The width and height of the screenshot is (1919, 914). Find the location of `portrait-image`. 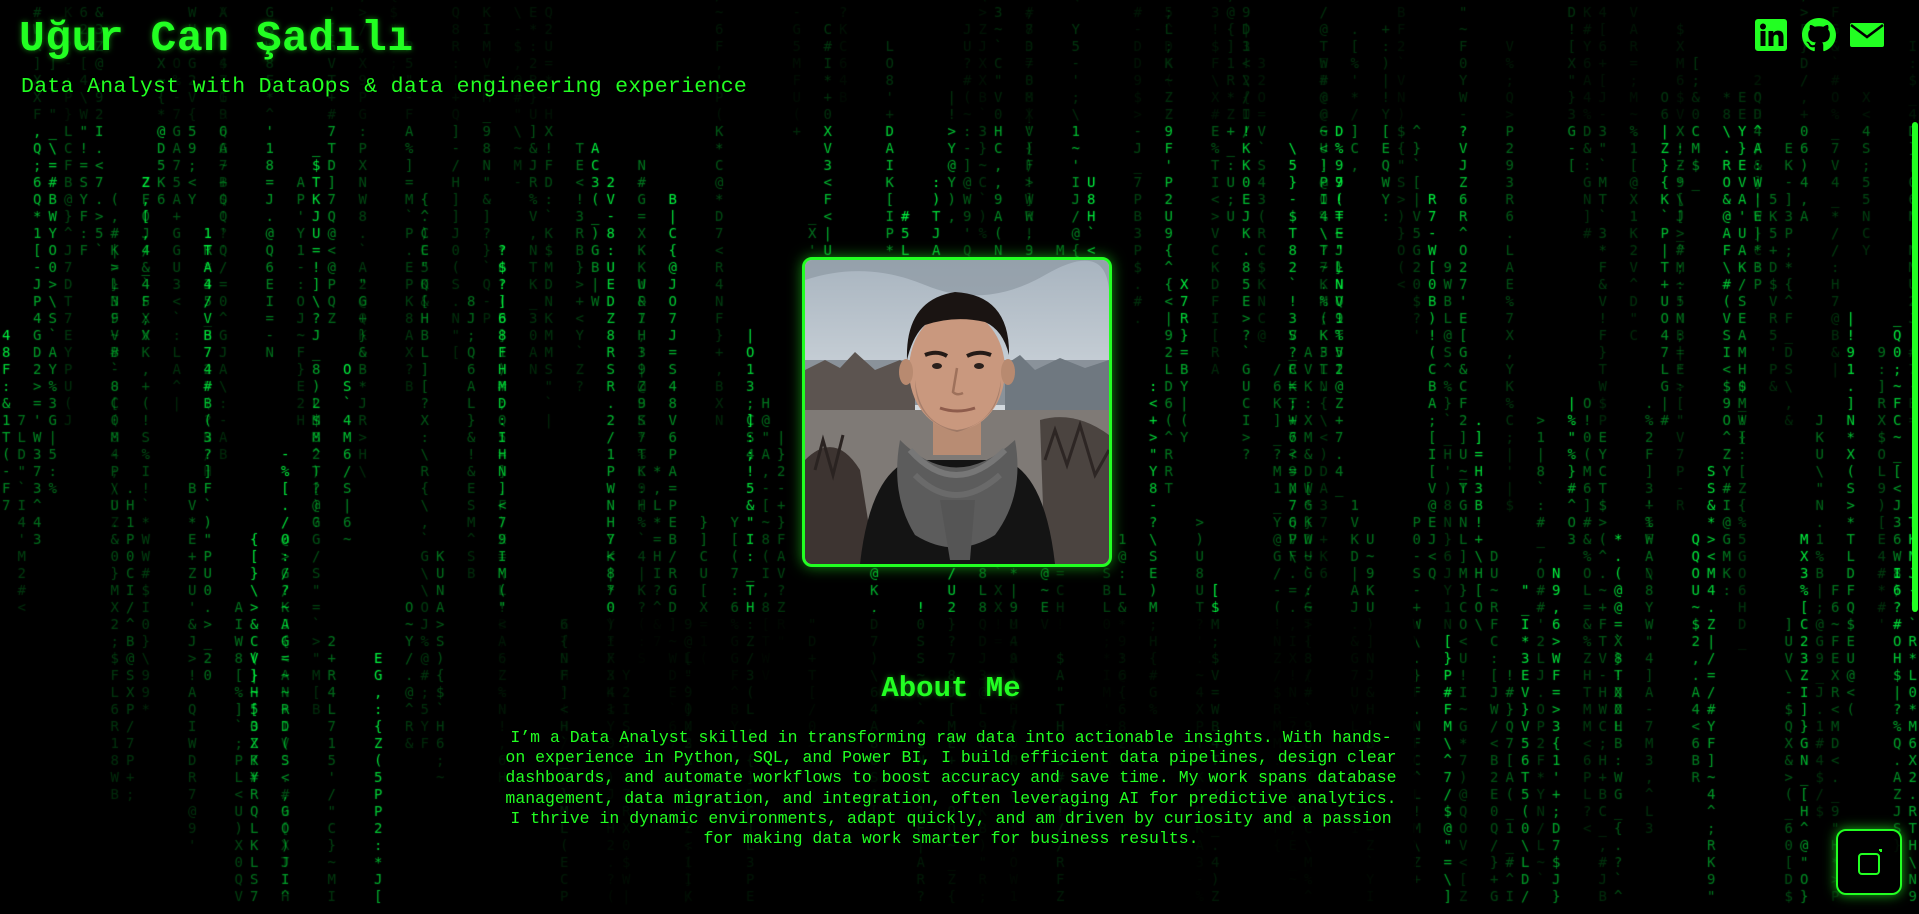

portrait-image is located at coordinates (957, 412).